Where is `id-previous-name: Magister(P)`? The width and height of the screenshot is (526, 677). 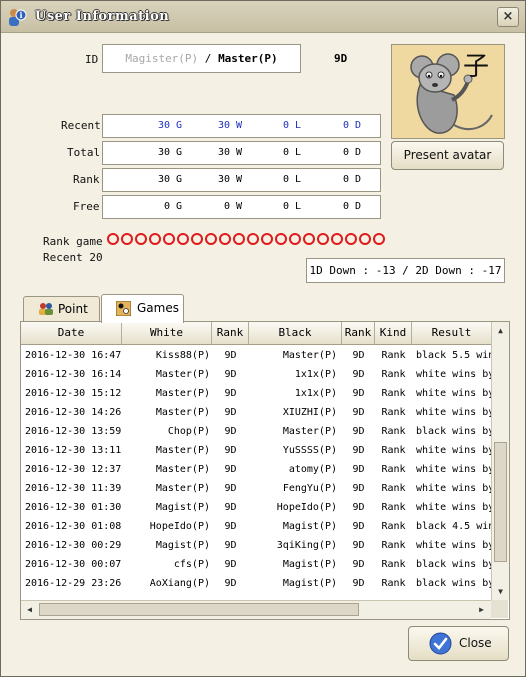 id-previous-name: Magister(P) is located at coordinates (162, 58).